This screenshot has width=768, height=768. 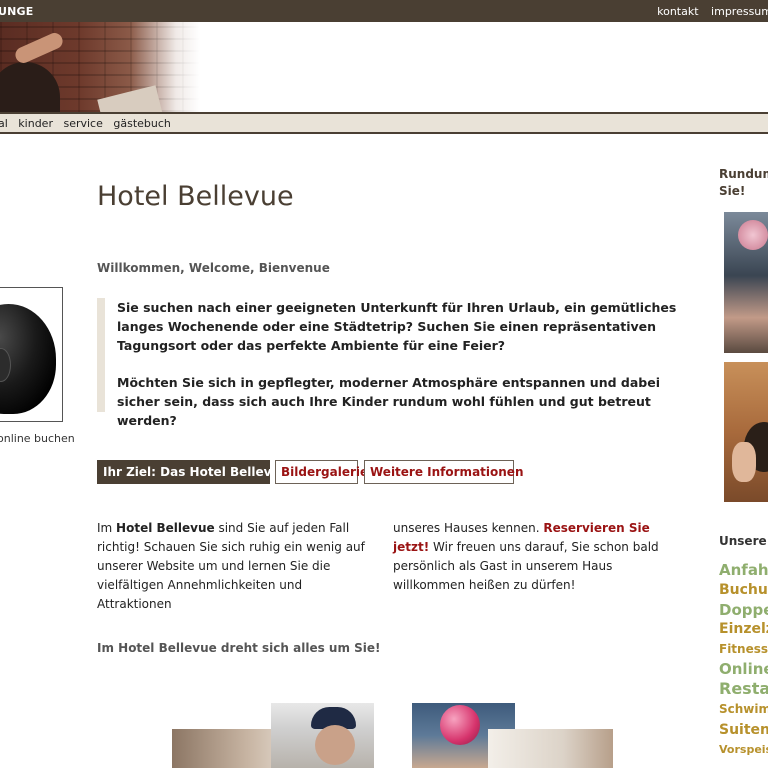 What do you see at coordinates (192, 472) in the screenshot?
I see `tab-ihr-ziel: Ihr Ziel: Das Hotel Bellevue` at bounding box center [192, 472].